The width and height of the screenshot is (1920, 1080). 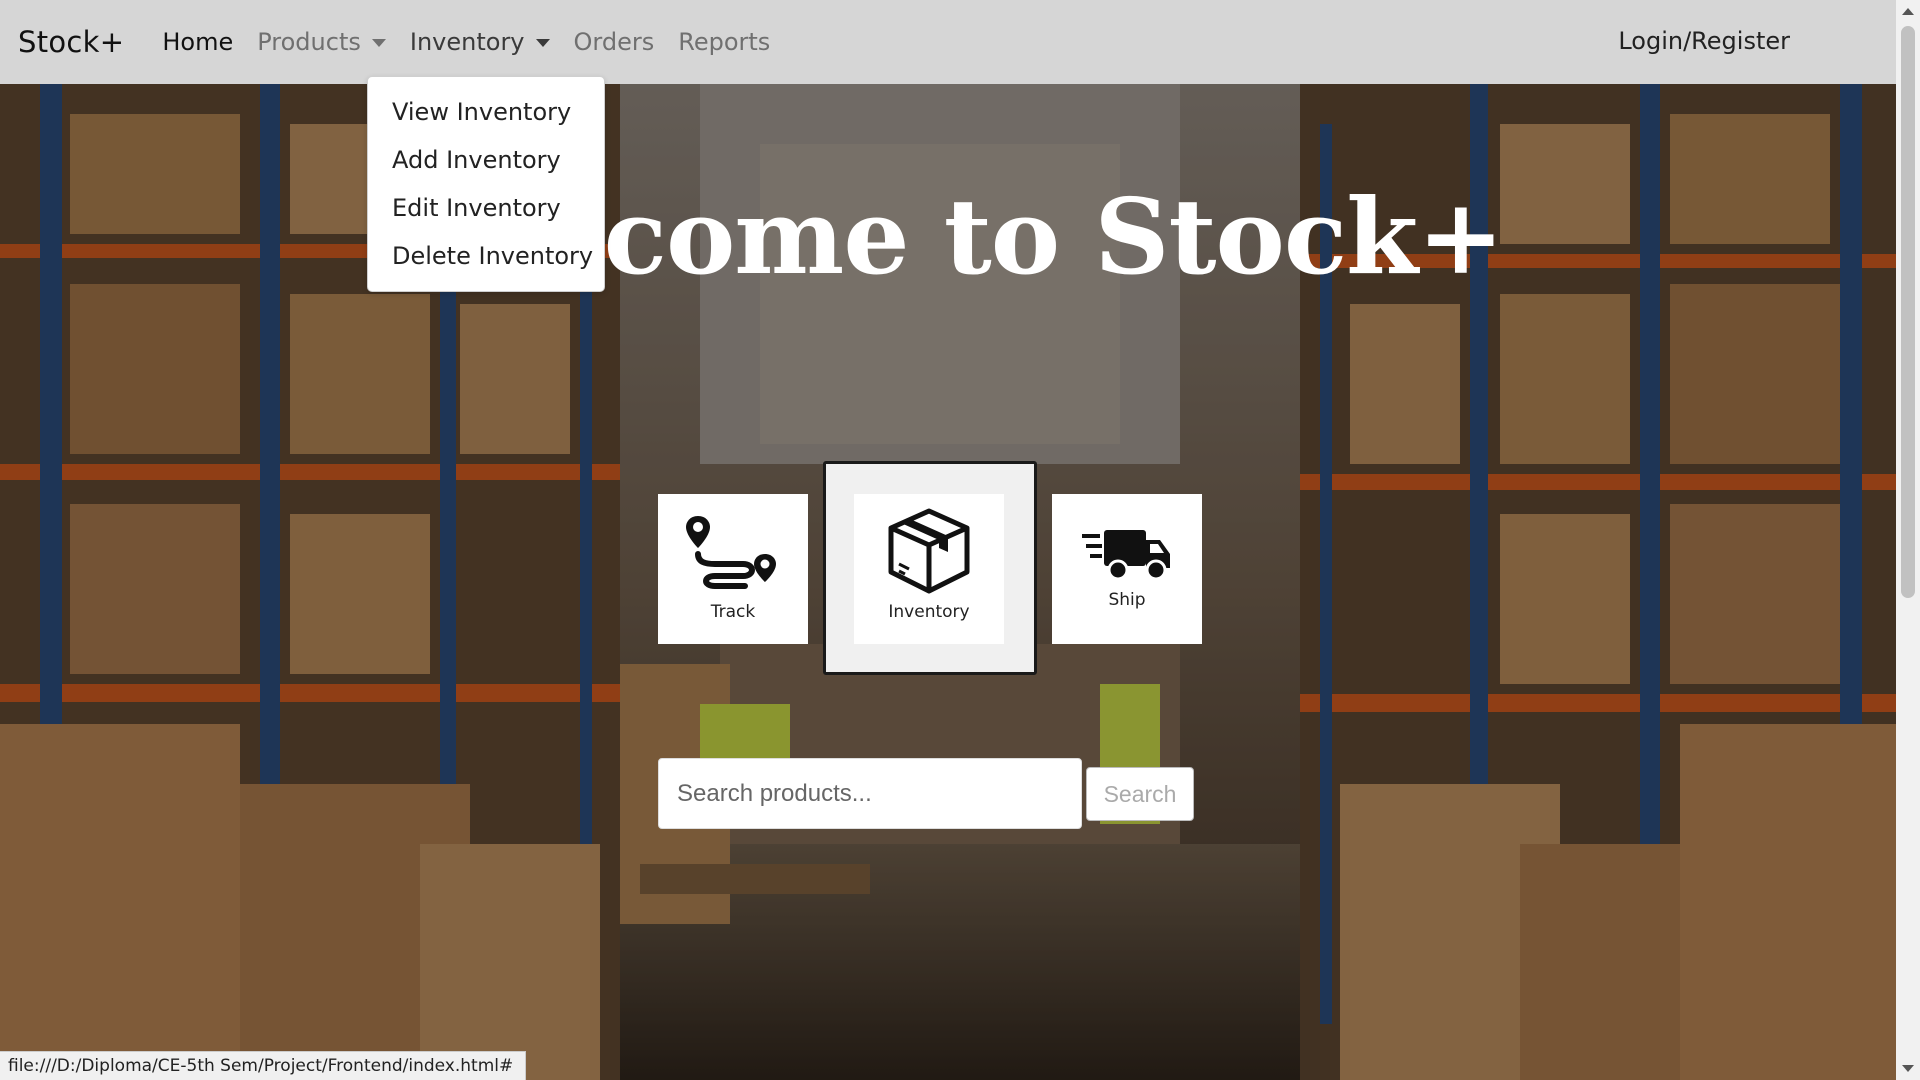 I want to click on nav-link-orders: Orders, so click(x=614, y=42).